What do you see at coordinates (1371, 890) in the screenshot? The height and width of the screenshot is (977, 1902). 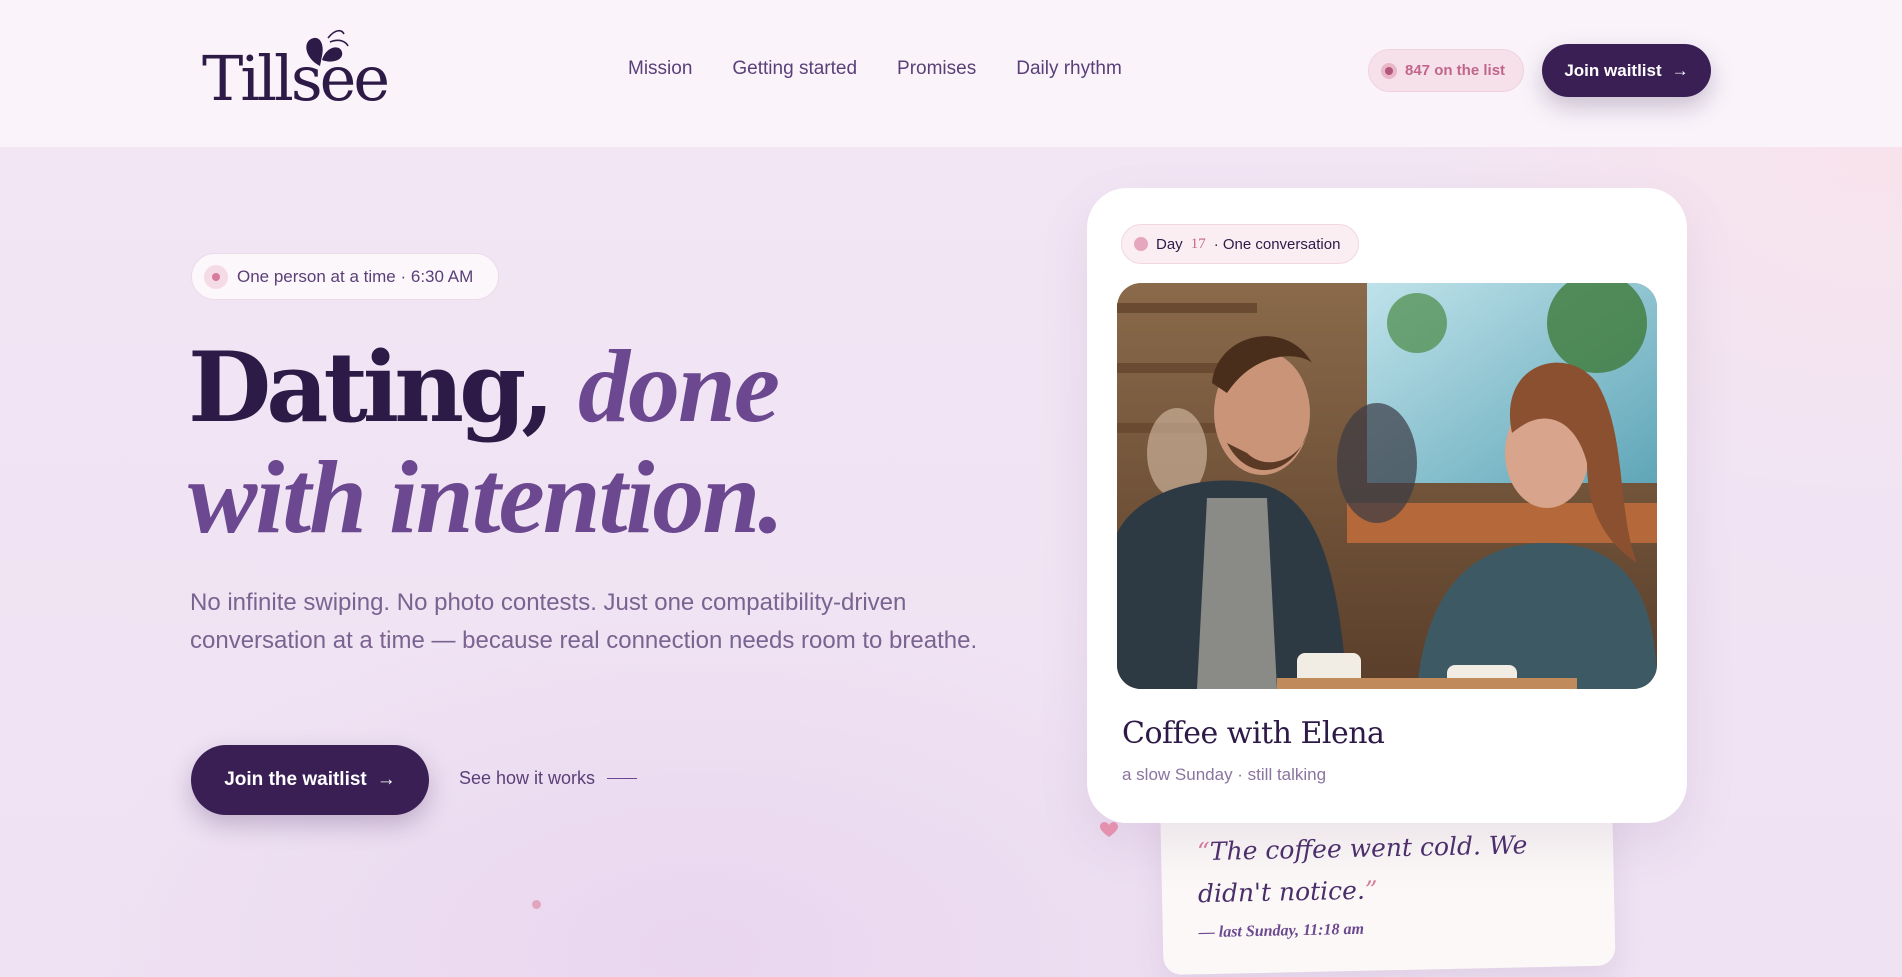 I see `close-quote-mark: ”` at bounding box center [1371, 890].